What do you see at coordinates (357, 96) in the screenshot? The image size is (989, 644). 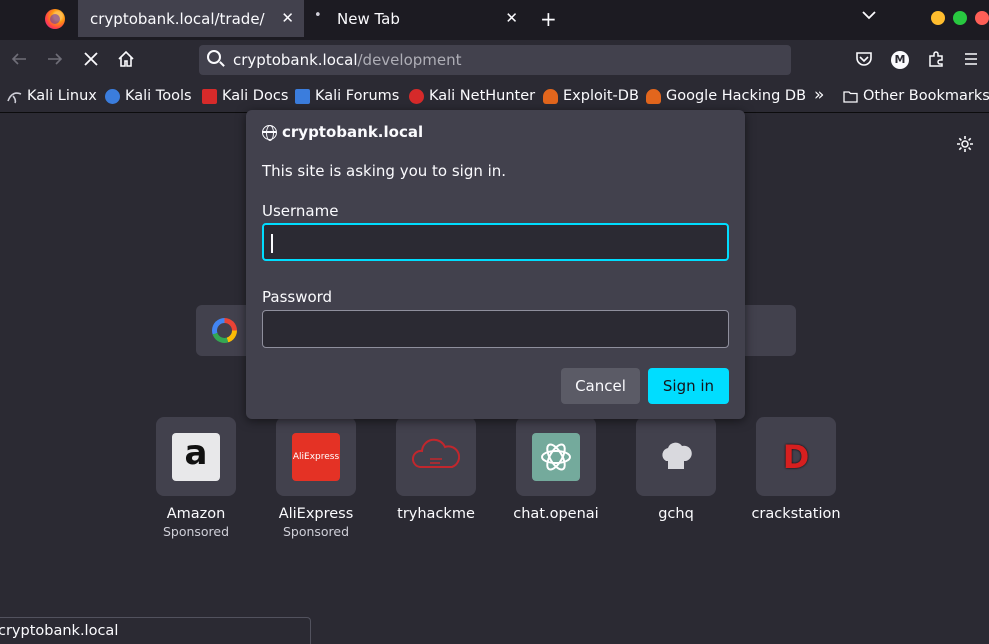 I see `bookmark-label: Kali Forums` at bounding box center [357, 96].